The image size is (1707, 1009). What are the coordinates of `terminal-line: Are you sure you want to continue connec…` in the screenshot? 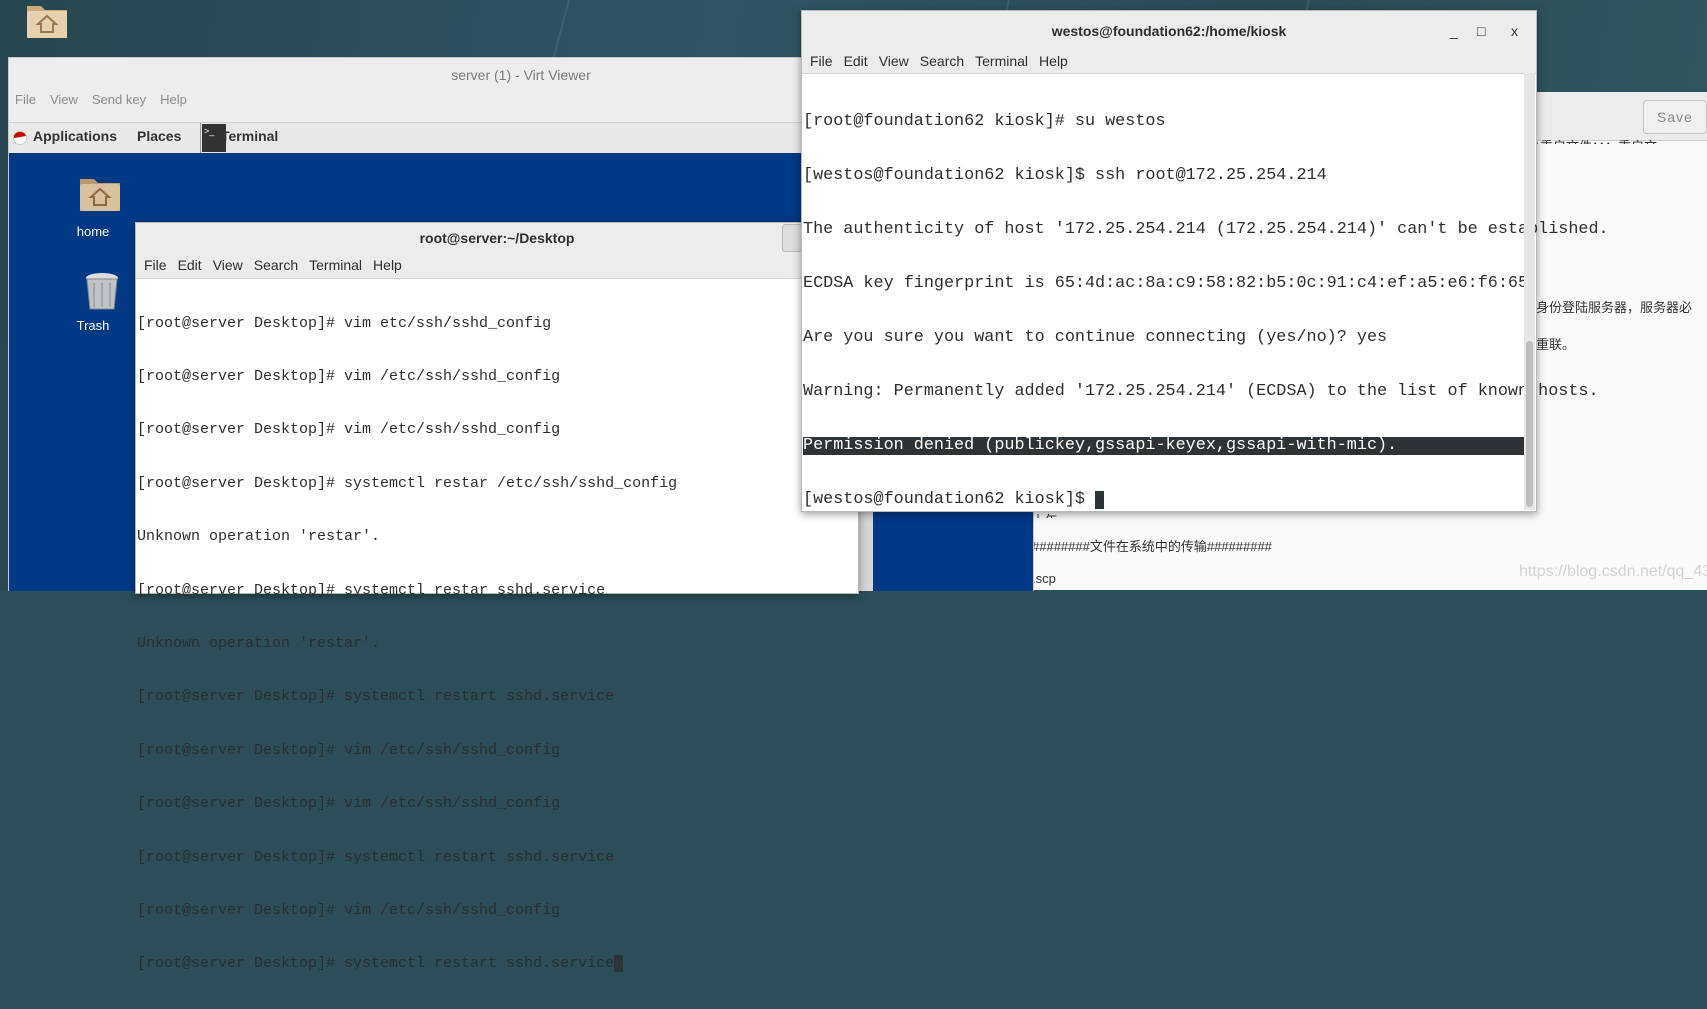 It's located at (1095, 337).